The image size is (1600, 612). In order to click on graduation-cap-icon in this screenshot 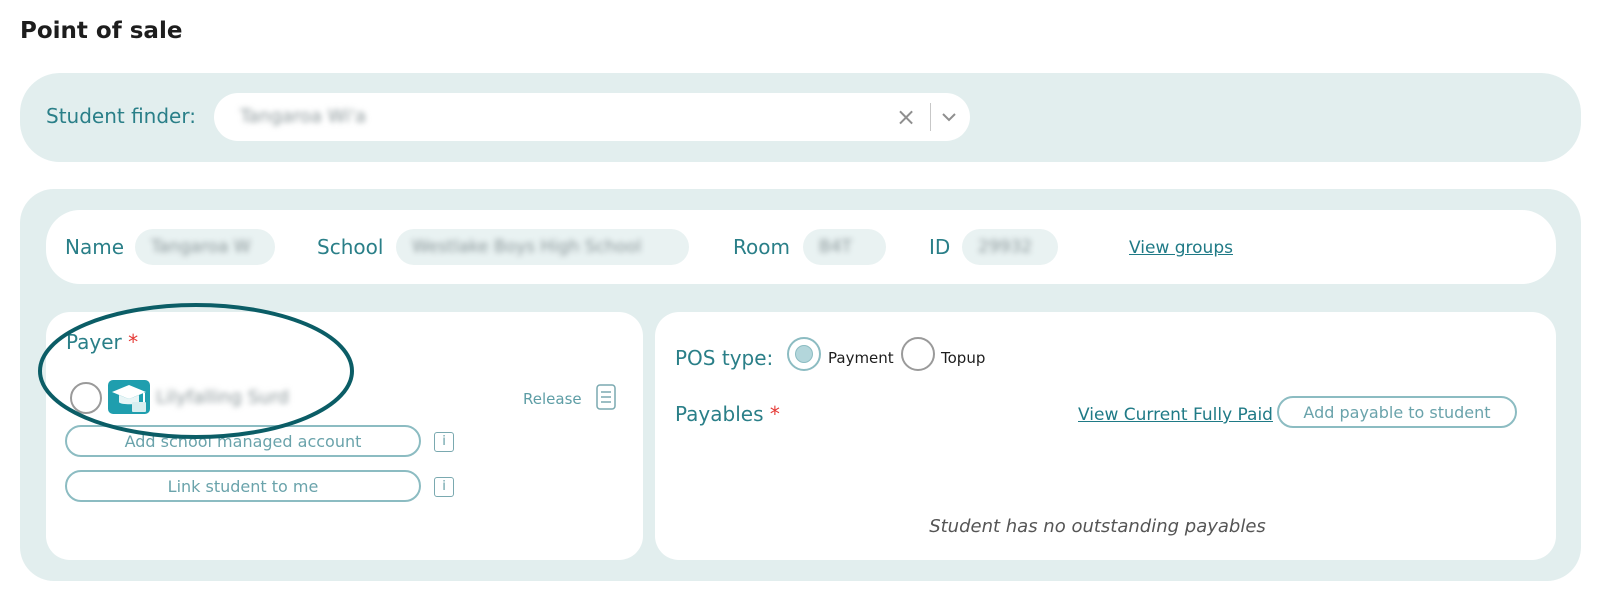, I will do `click(129, 397)`.